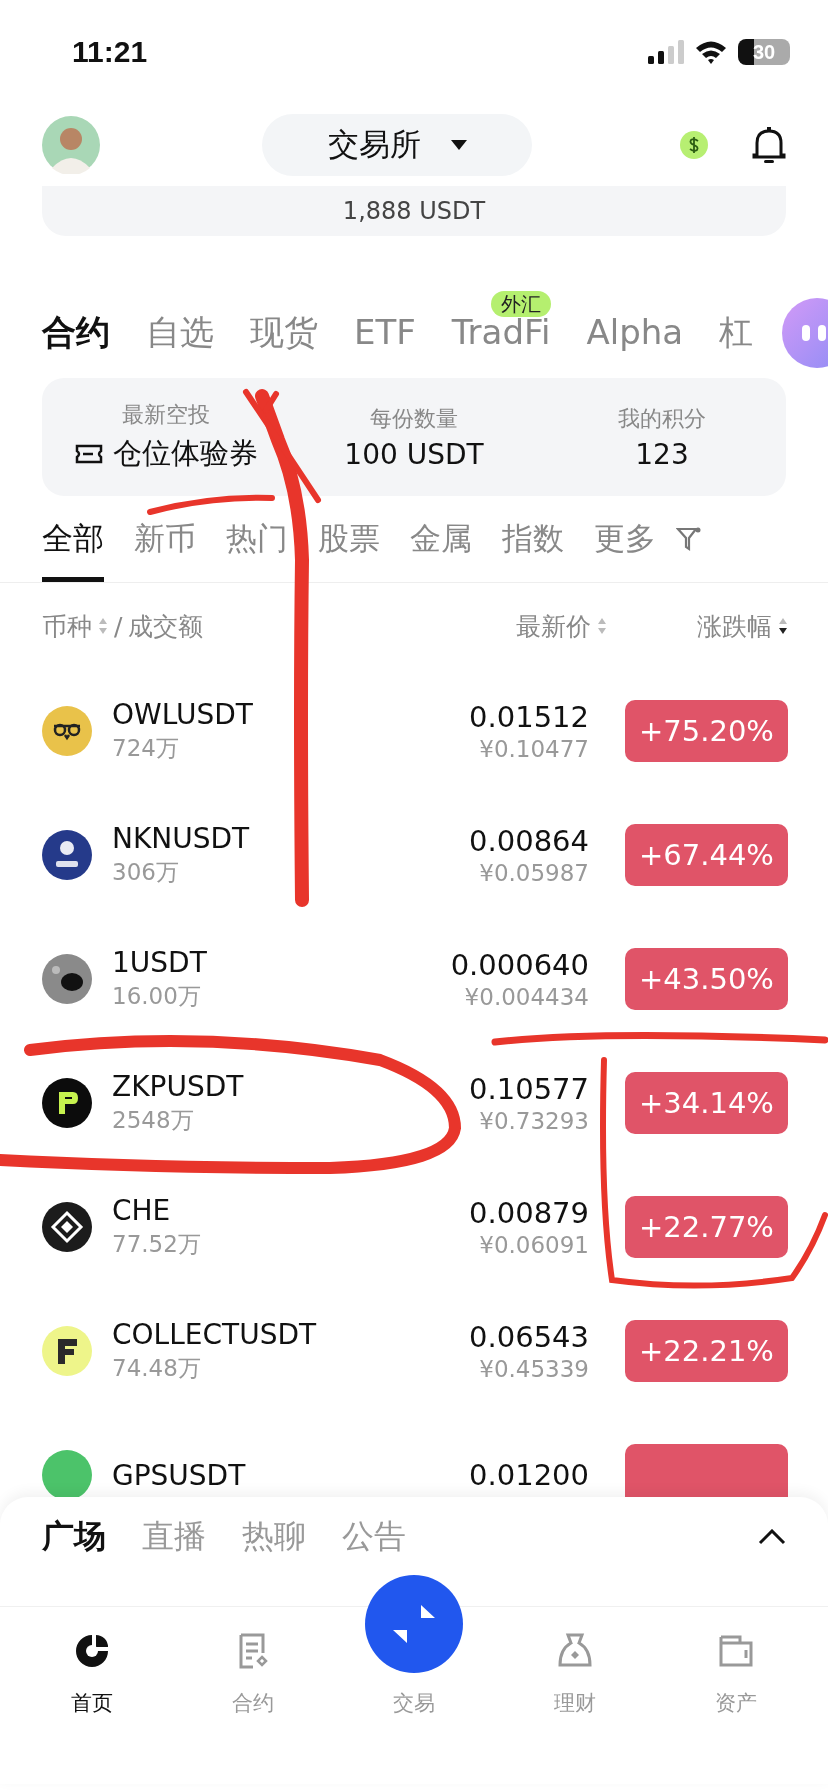 This screenshot has width=828, height=1792. What do you see at coordinates (734, 626) in the screenshot?
I see `column-header: 涨跌幅` at bounding box center [734, 626].